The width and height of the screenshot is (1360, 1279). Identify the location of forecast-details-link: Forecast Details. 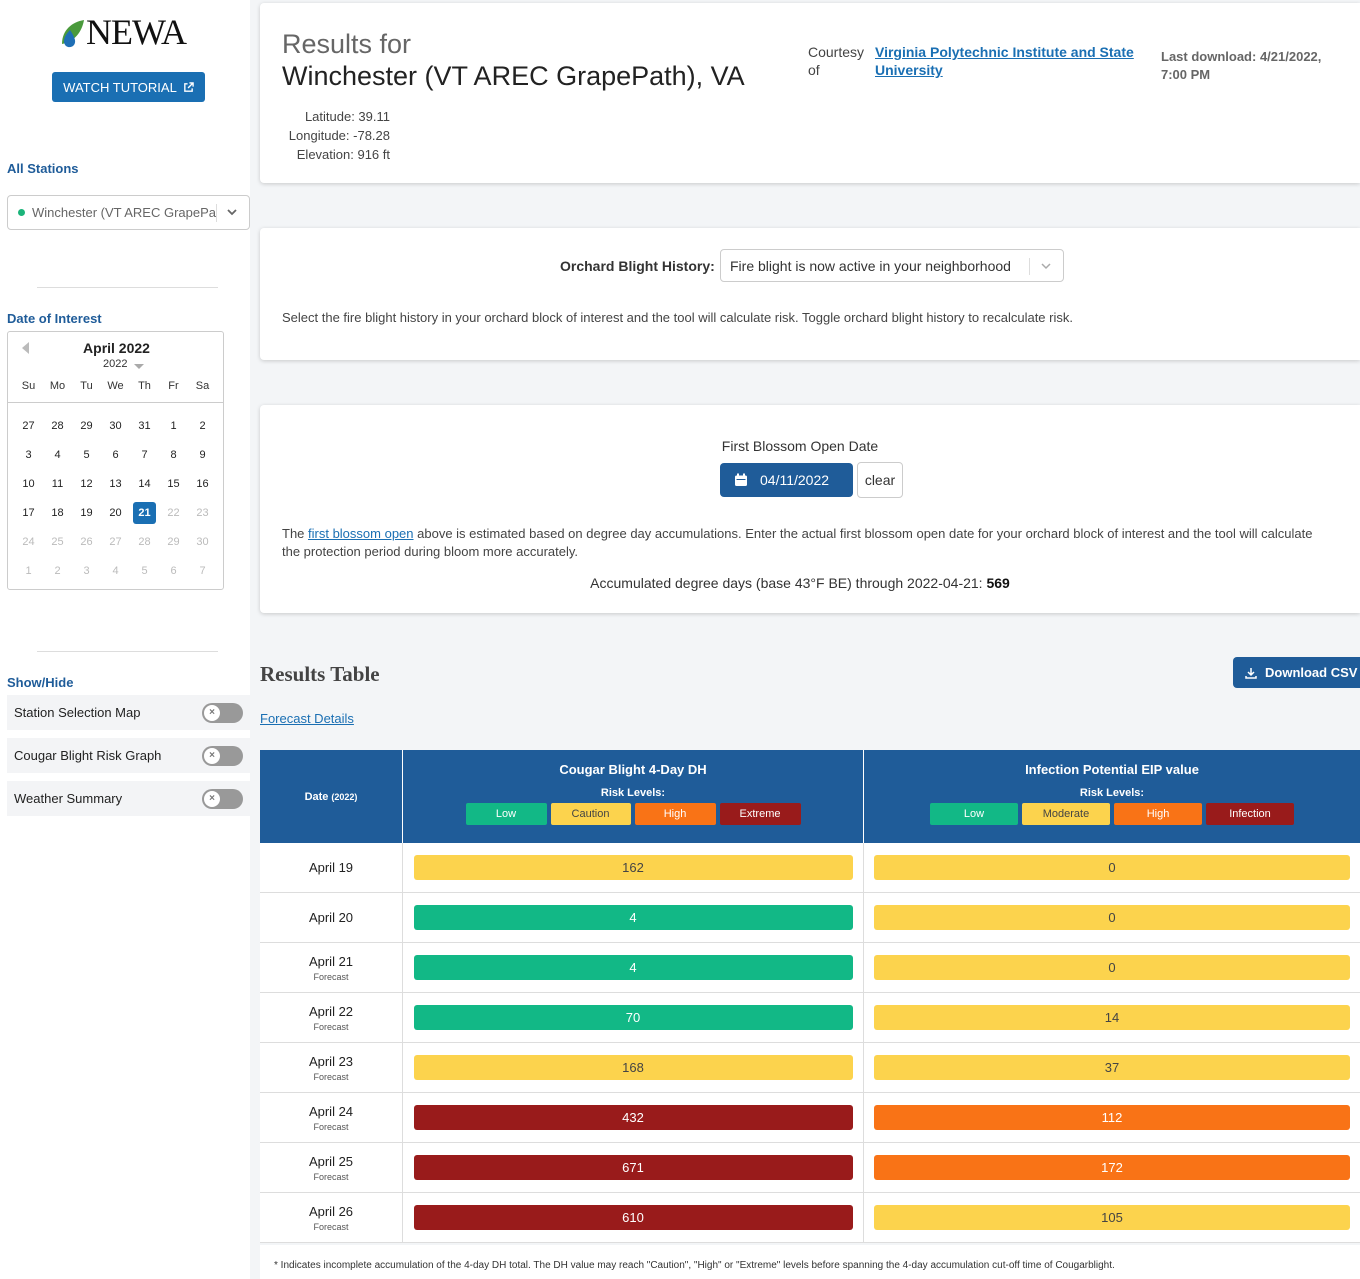
(307, 718).